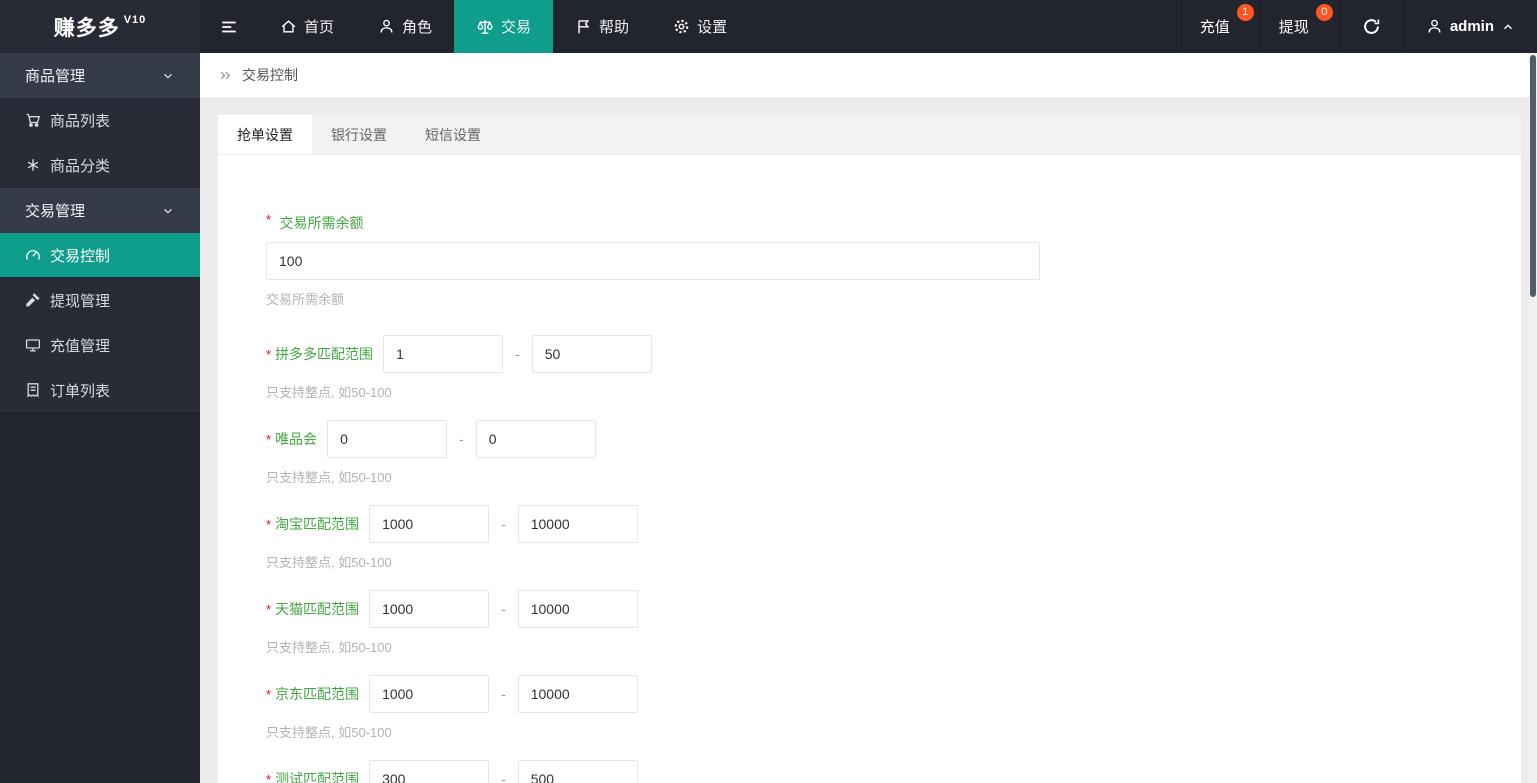 The image size is (1537, 783). I want to click on flag-icon, so click(583, 26).